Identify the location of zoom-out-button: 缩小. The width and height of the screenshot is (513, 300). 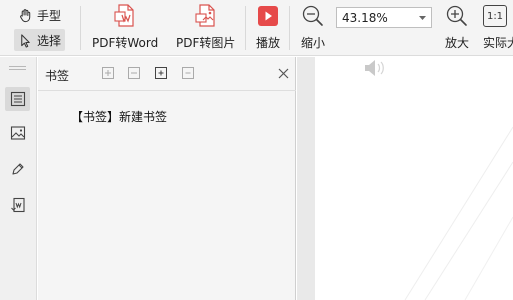
(313, 26).